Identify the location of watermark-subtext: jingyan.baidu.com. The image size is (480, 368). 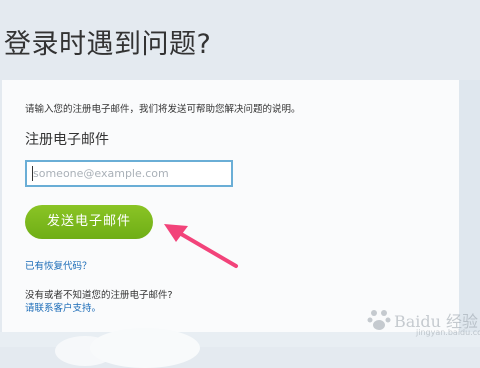
(448, 332).